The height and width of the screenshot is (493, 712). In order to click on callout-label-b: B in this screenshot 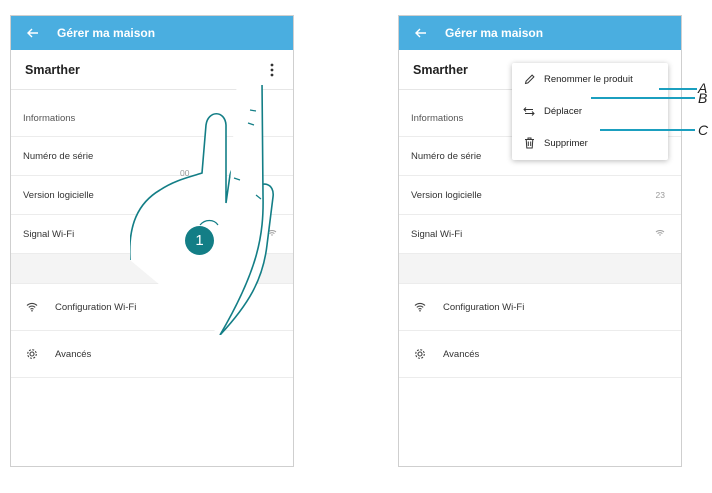, I will do `click(703, 98)`.